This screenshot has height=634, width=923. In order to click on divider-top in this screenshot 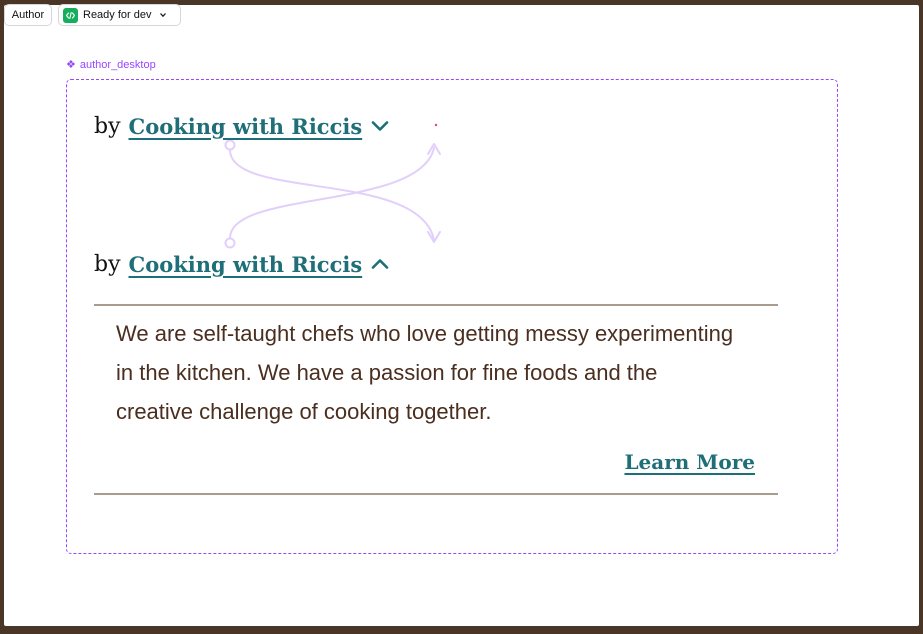, I will do `click(436, 305)`.